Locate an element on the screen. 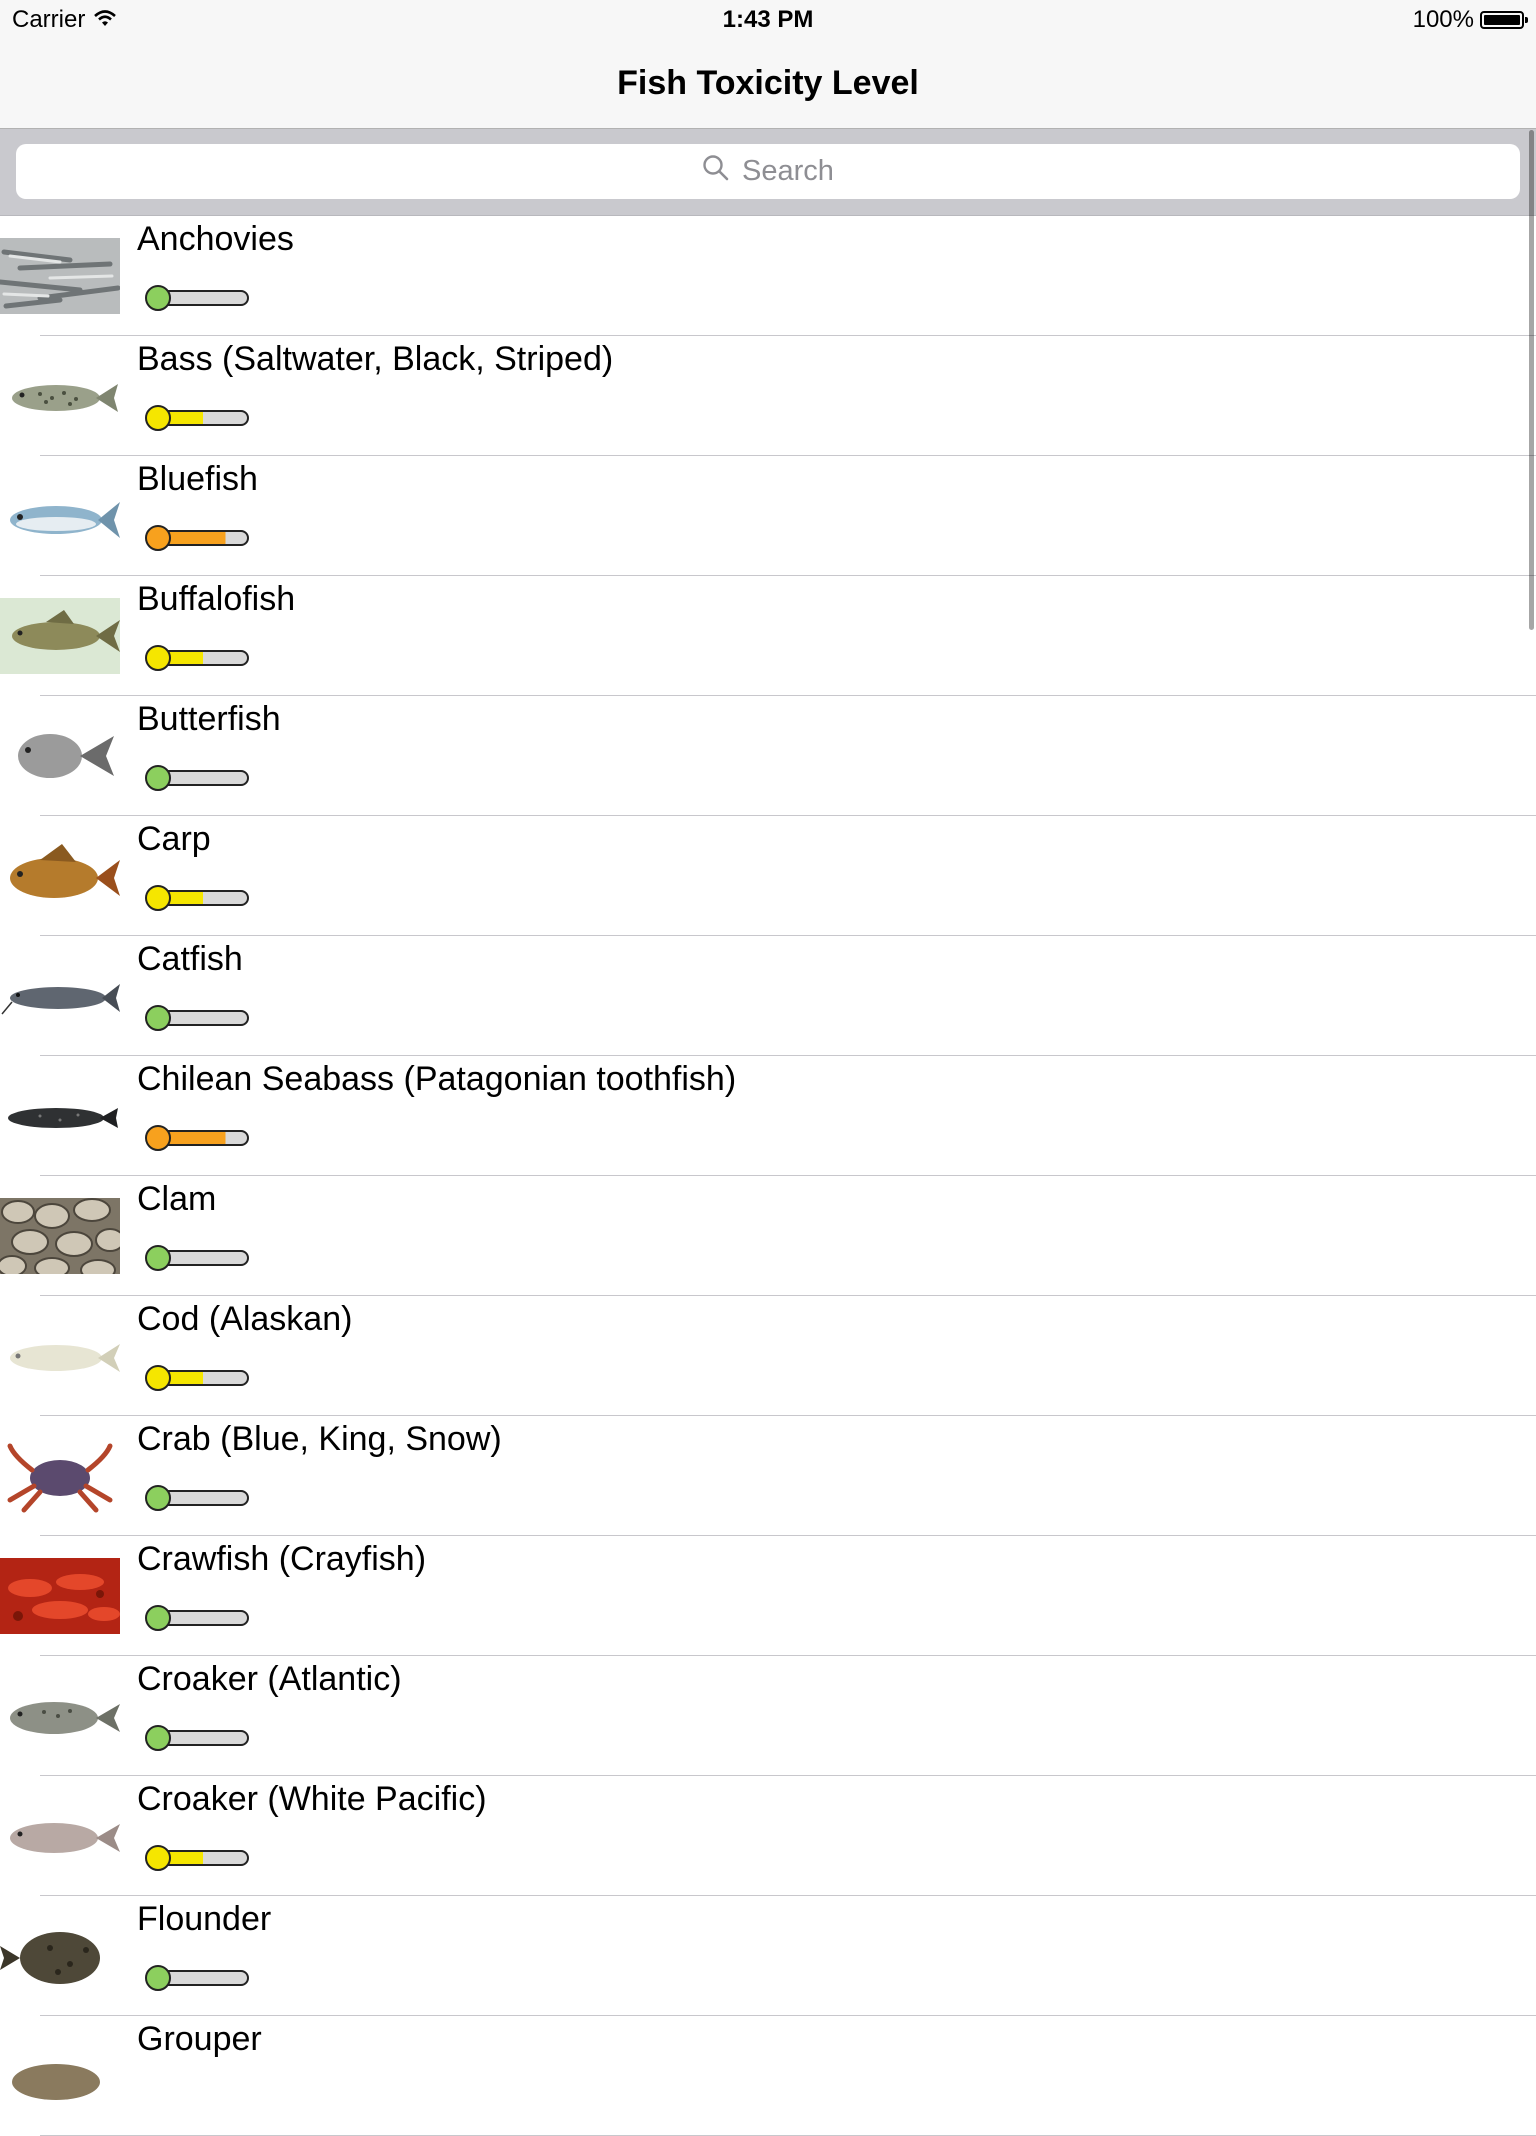 This screenshot has width=1536, height=2136. fish-name: Crawfish (Crayfish) is located at coordinates (282, 1559).